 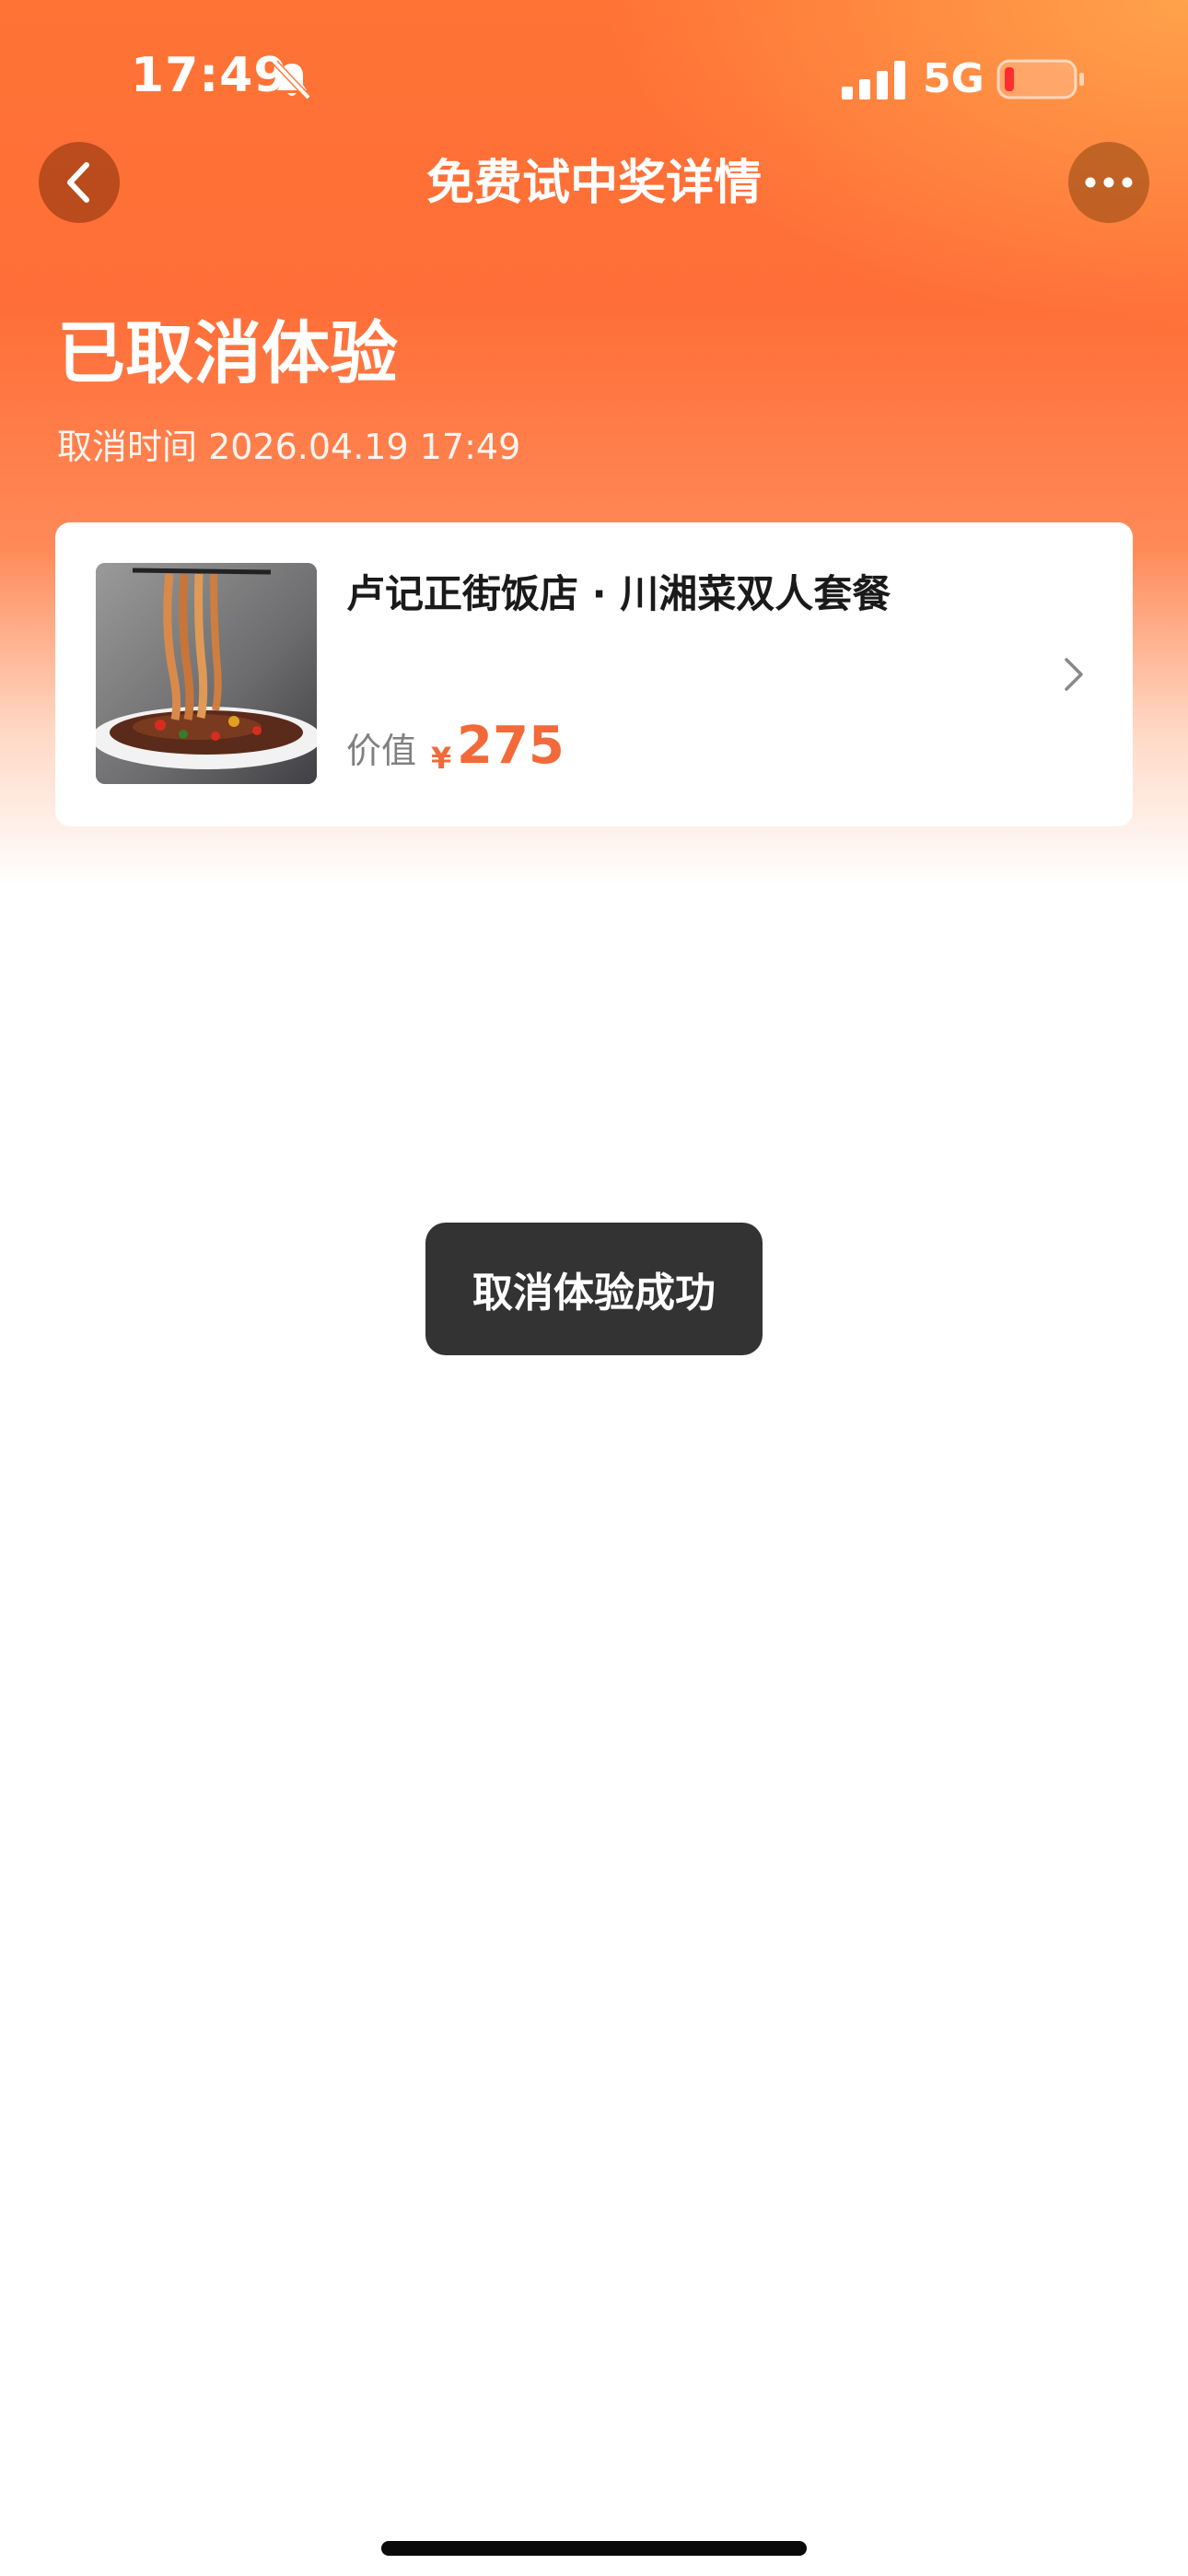 What do you see at coordinates (873, 80) in the screenshot?
I see `signal-icon` at bounding box center [873, 80].